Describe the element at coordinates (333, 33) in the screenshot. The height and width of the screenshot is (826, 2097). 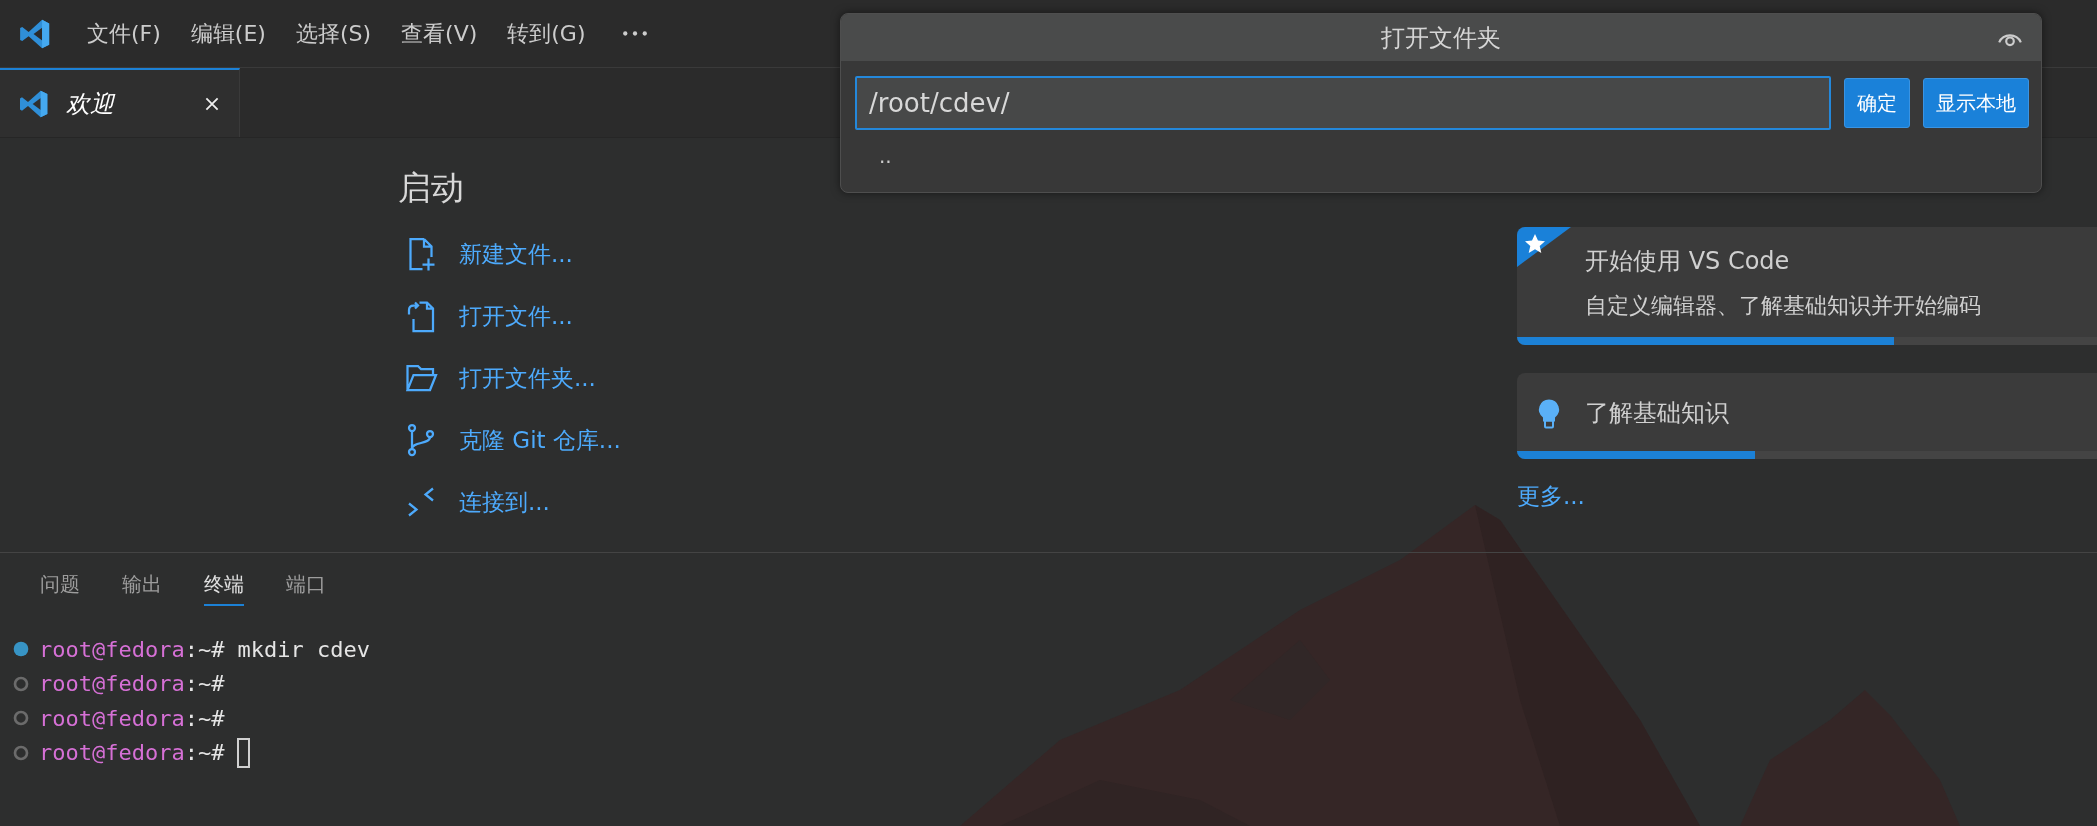
I see `menu-item: 选择(S)` at that location.